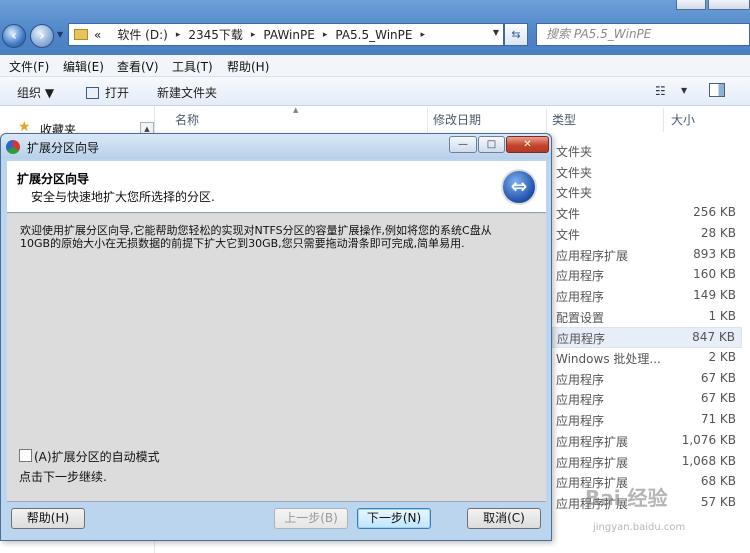 This screenshot has width=750, height=553. I want to click on sort-ascending-icon: ▲, so click(296, 110).